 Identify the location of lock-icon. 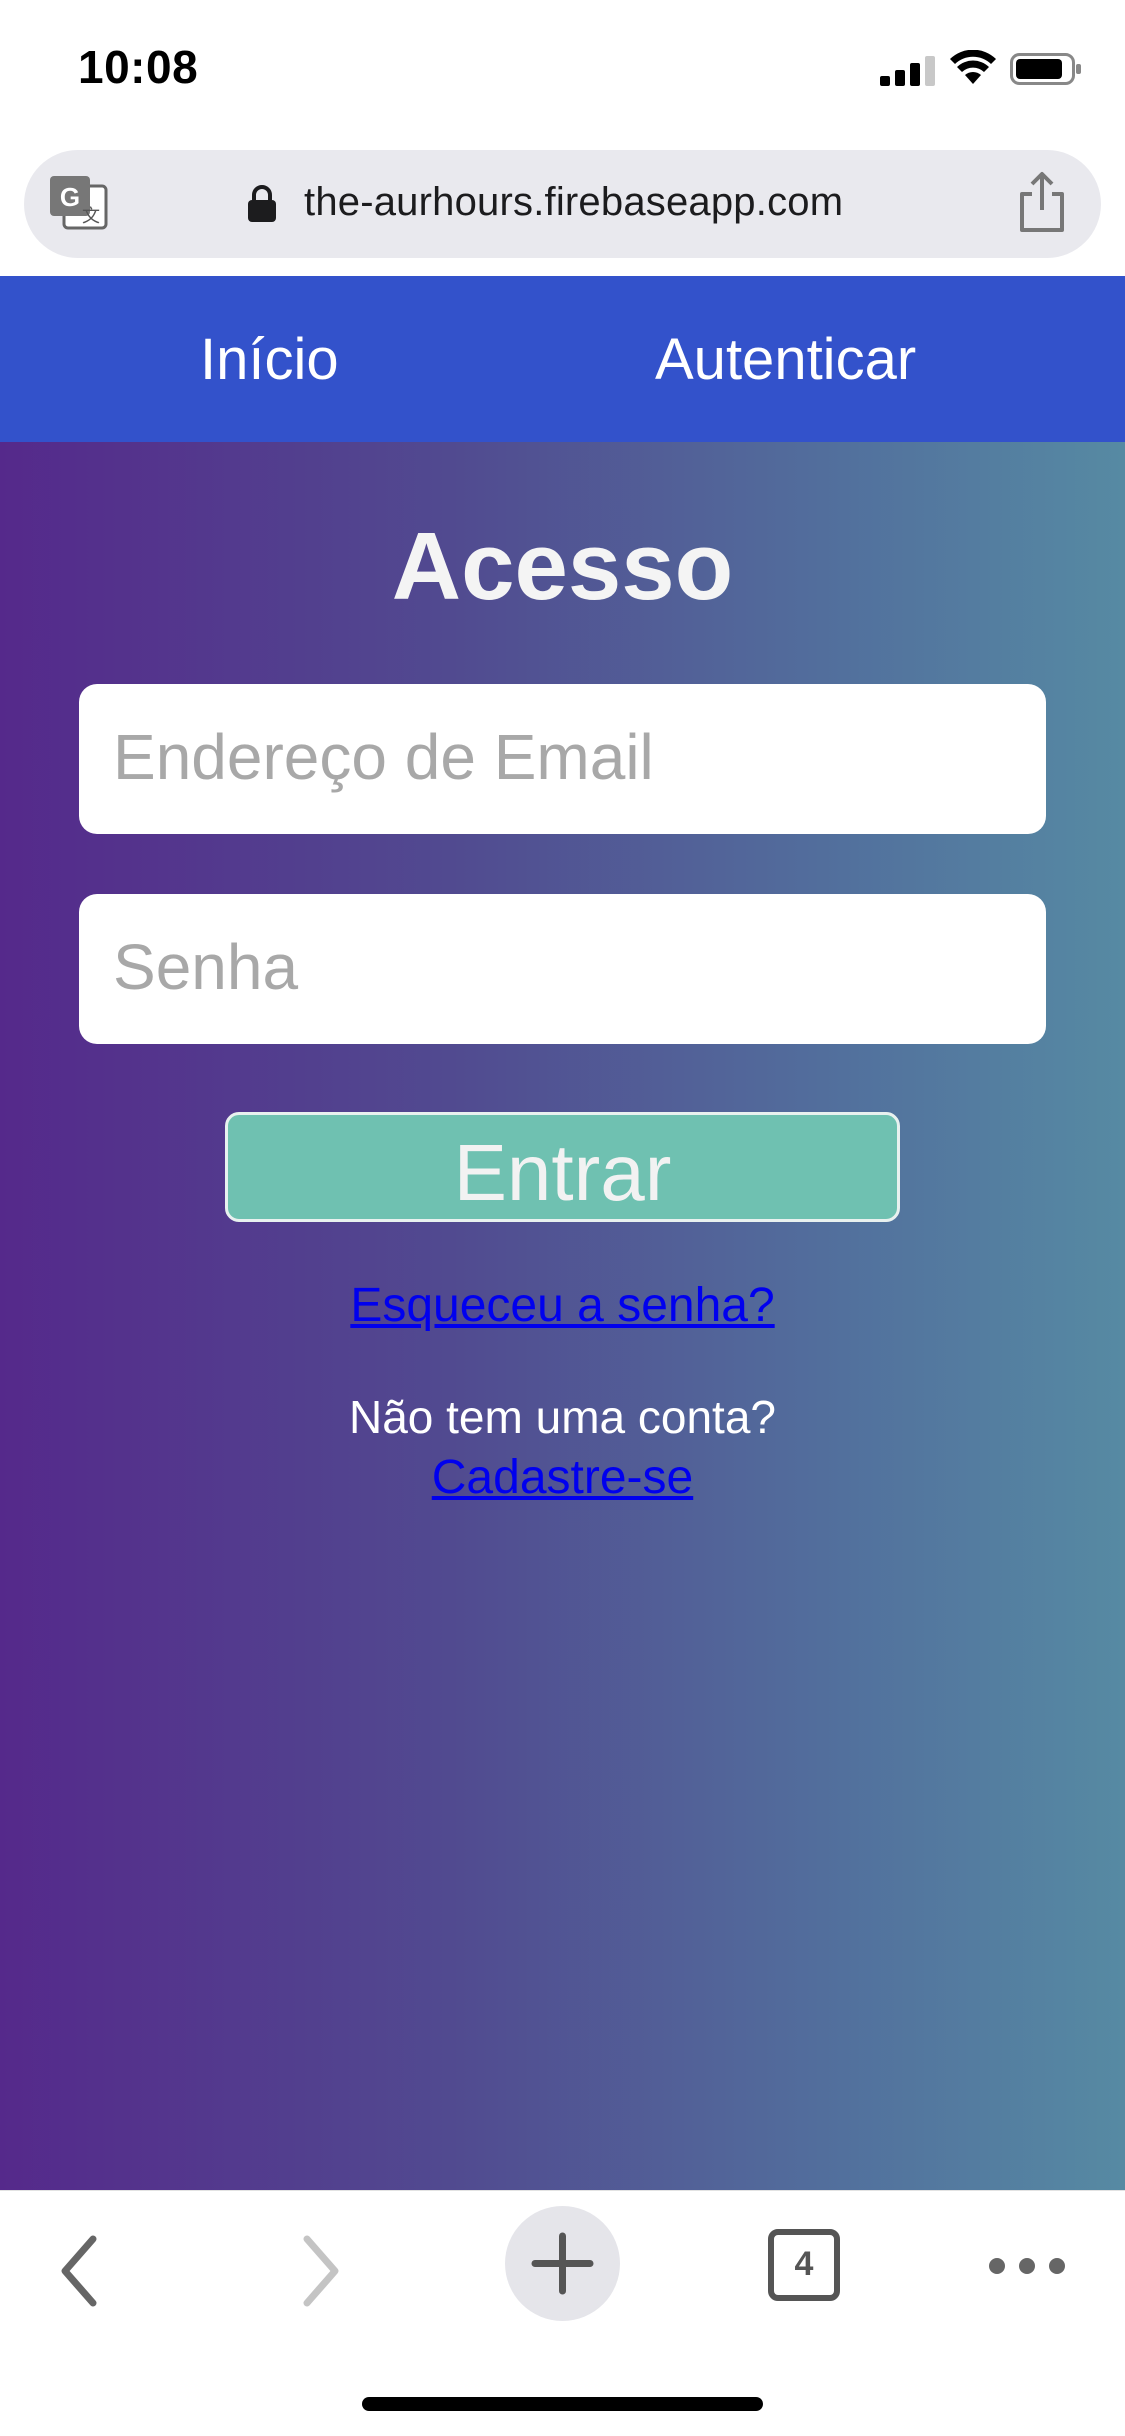
(262, 203).